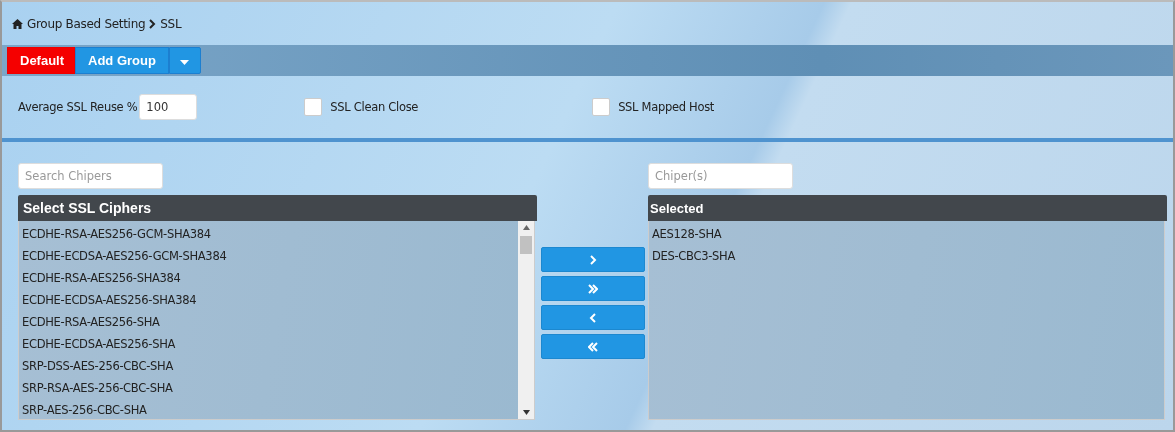 This screenshot has height=432, width=1175. Describe the element at coordinates (268, 300) in the screenshot. I see `cipher-item: ECDHE-ECDSA-AES256-SHA384` at that location.